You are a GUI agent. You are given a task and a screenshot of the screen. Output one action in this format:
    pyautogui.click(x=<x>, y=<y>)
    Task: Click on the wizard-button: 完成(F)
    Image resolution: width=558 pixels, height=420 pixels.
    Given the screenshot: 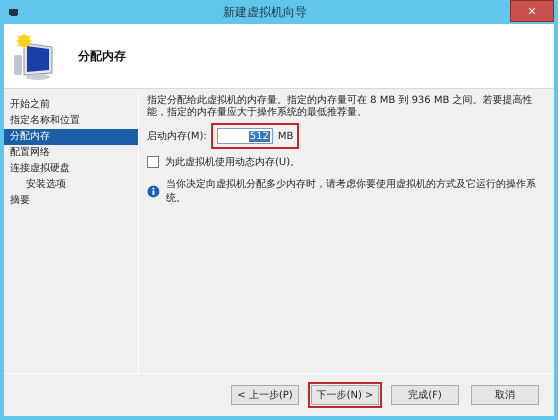 What is the action you would take?
    pyautogui.click(x=425, y=395)
    